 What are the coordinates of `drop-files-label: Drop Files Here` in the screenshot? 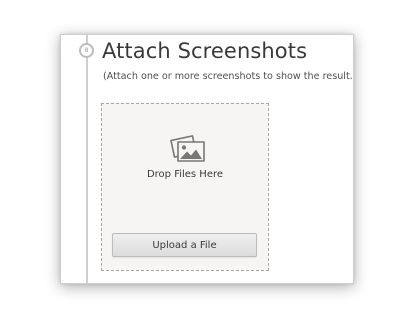 It's located at (185, 174).